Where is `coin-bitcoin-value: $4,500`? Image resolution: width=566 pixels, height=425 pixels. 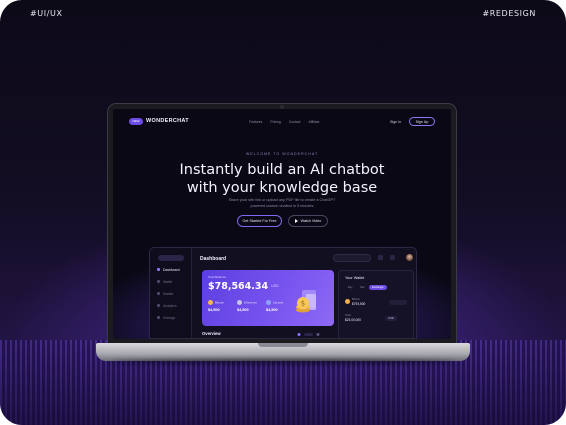
coin-bitcoin-value: $4,500 is located at coordinates (214, 310).